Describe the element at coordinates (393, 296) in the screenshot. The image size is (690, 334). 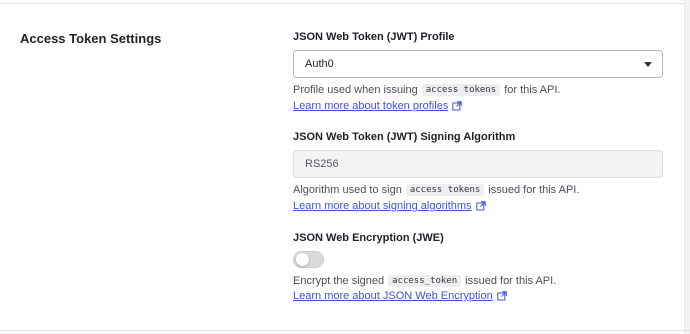
I see `json-web-encryption-link-text: Learn more about JSON Web Encryption` at that location.